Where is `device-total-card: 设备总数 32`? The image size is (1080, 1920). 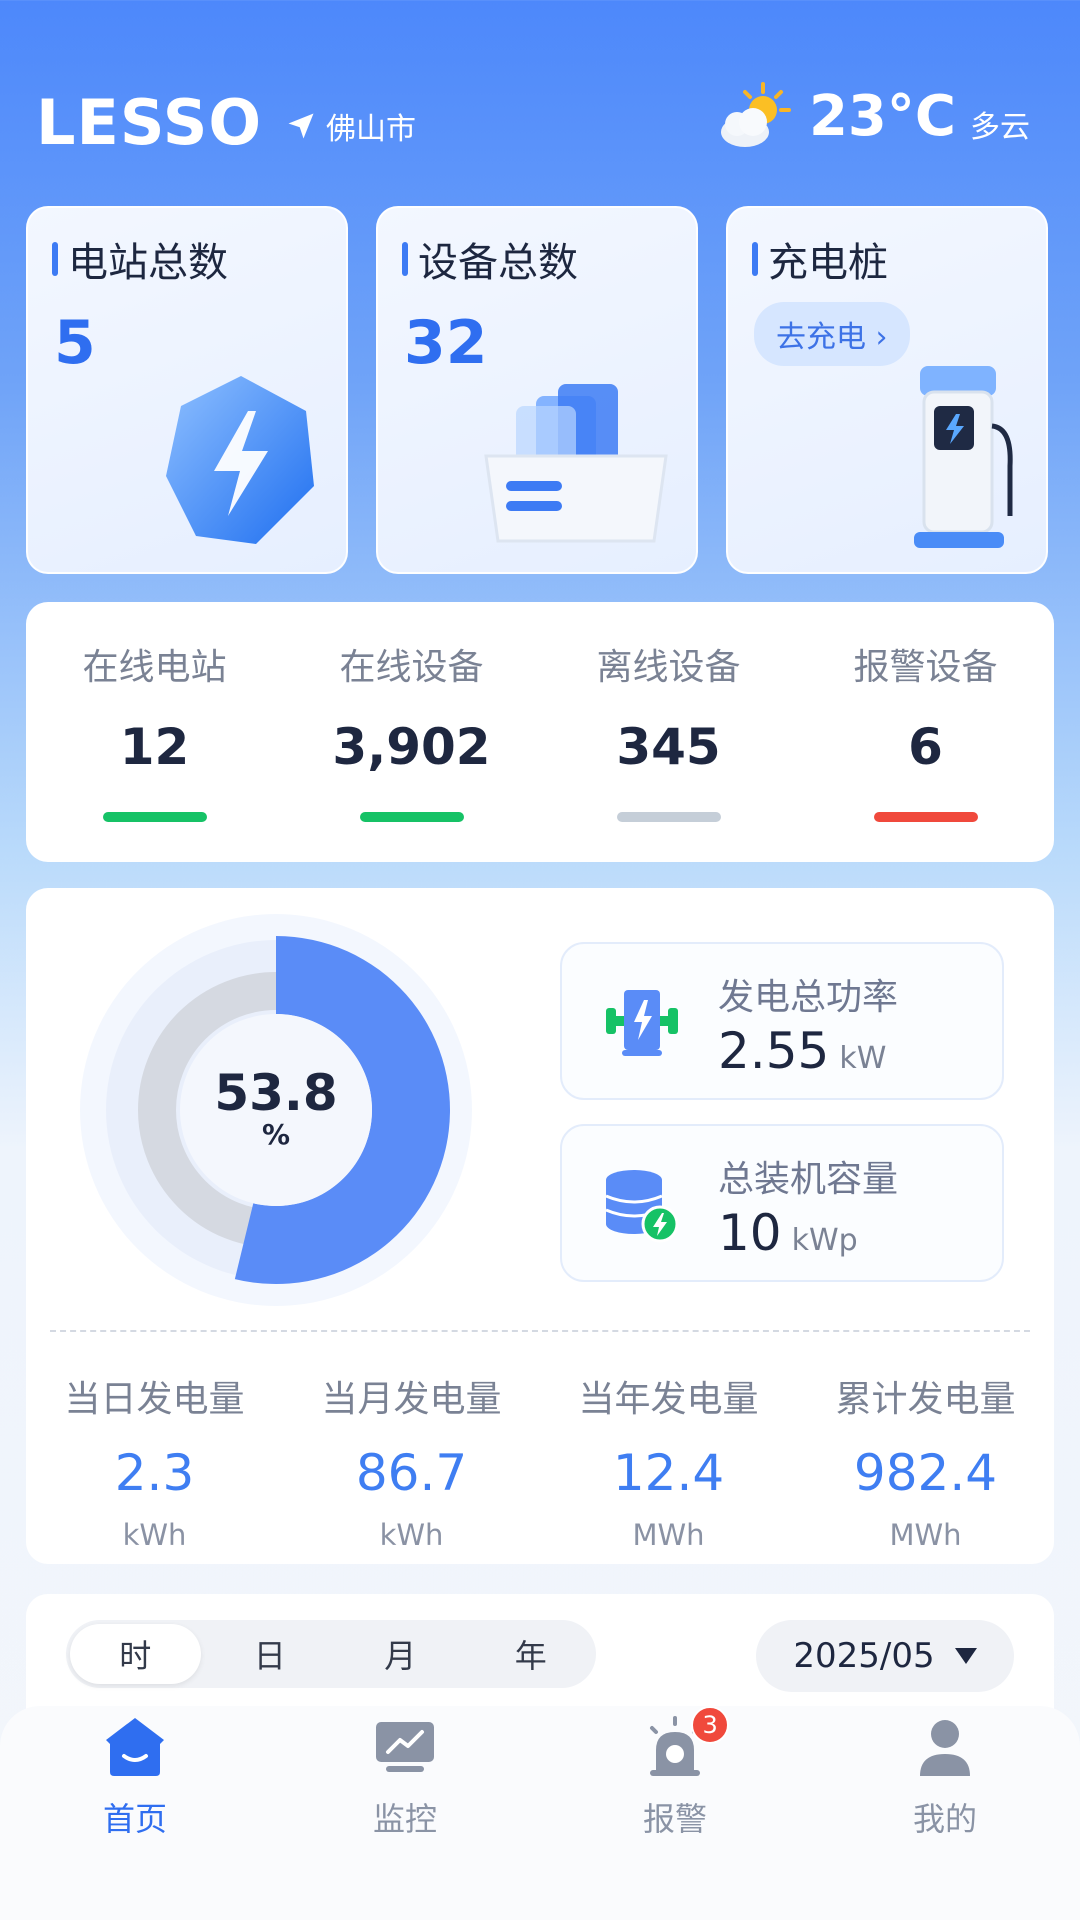
device-total-card: 设备总数 32 is located at coordinates (537, 390).